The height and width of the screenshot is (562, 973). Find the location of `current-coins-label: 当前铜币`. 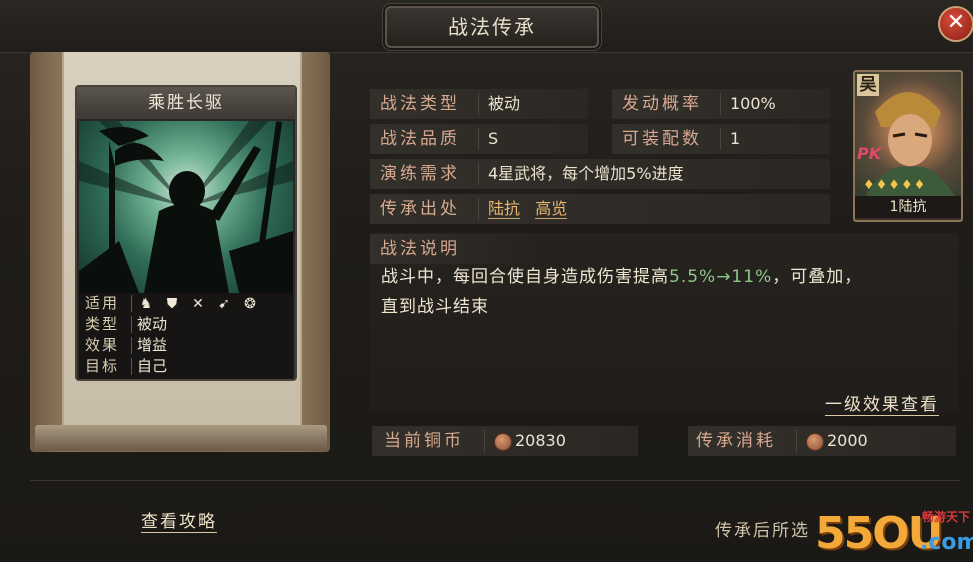

current-coins-label: 当前铜币 is located at coordinates (424, 441).